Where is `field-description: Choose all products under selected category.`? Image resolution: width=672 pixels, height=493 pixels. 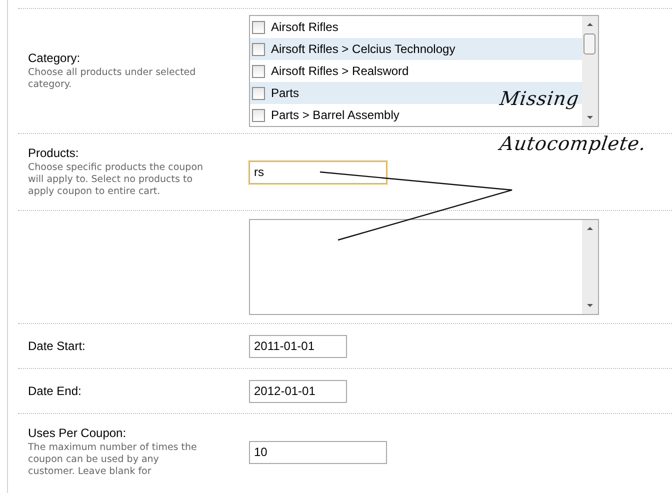 field-description: Choose all products under selected category. is located at coordinates (112, 79).